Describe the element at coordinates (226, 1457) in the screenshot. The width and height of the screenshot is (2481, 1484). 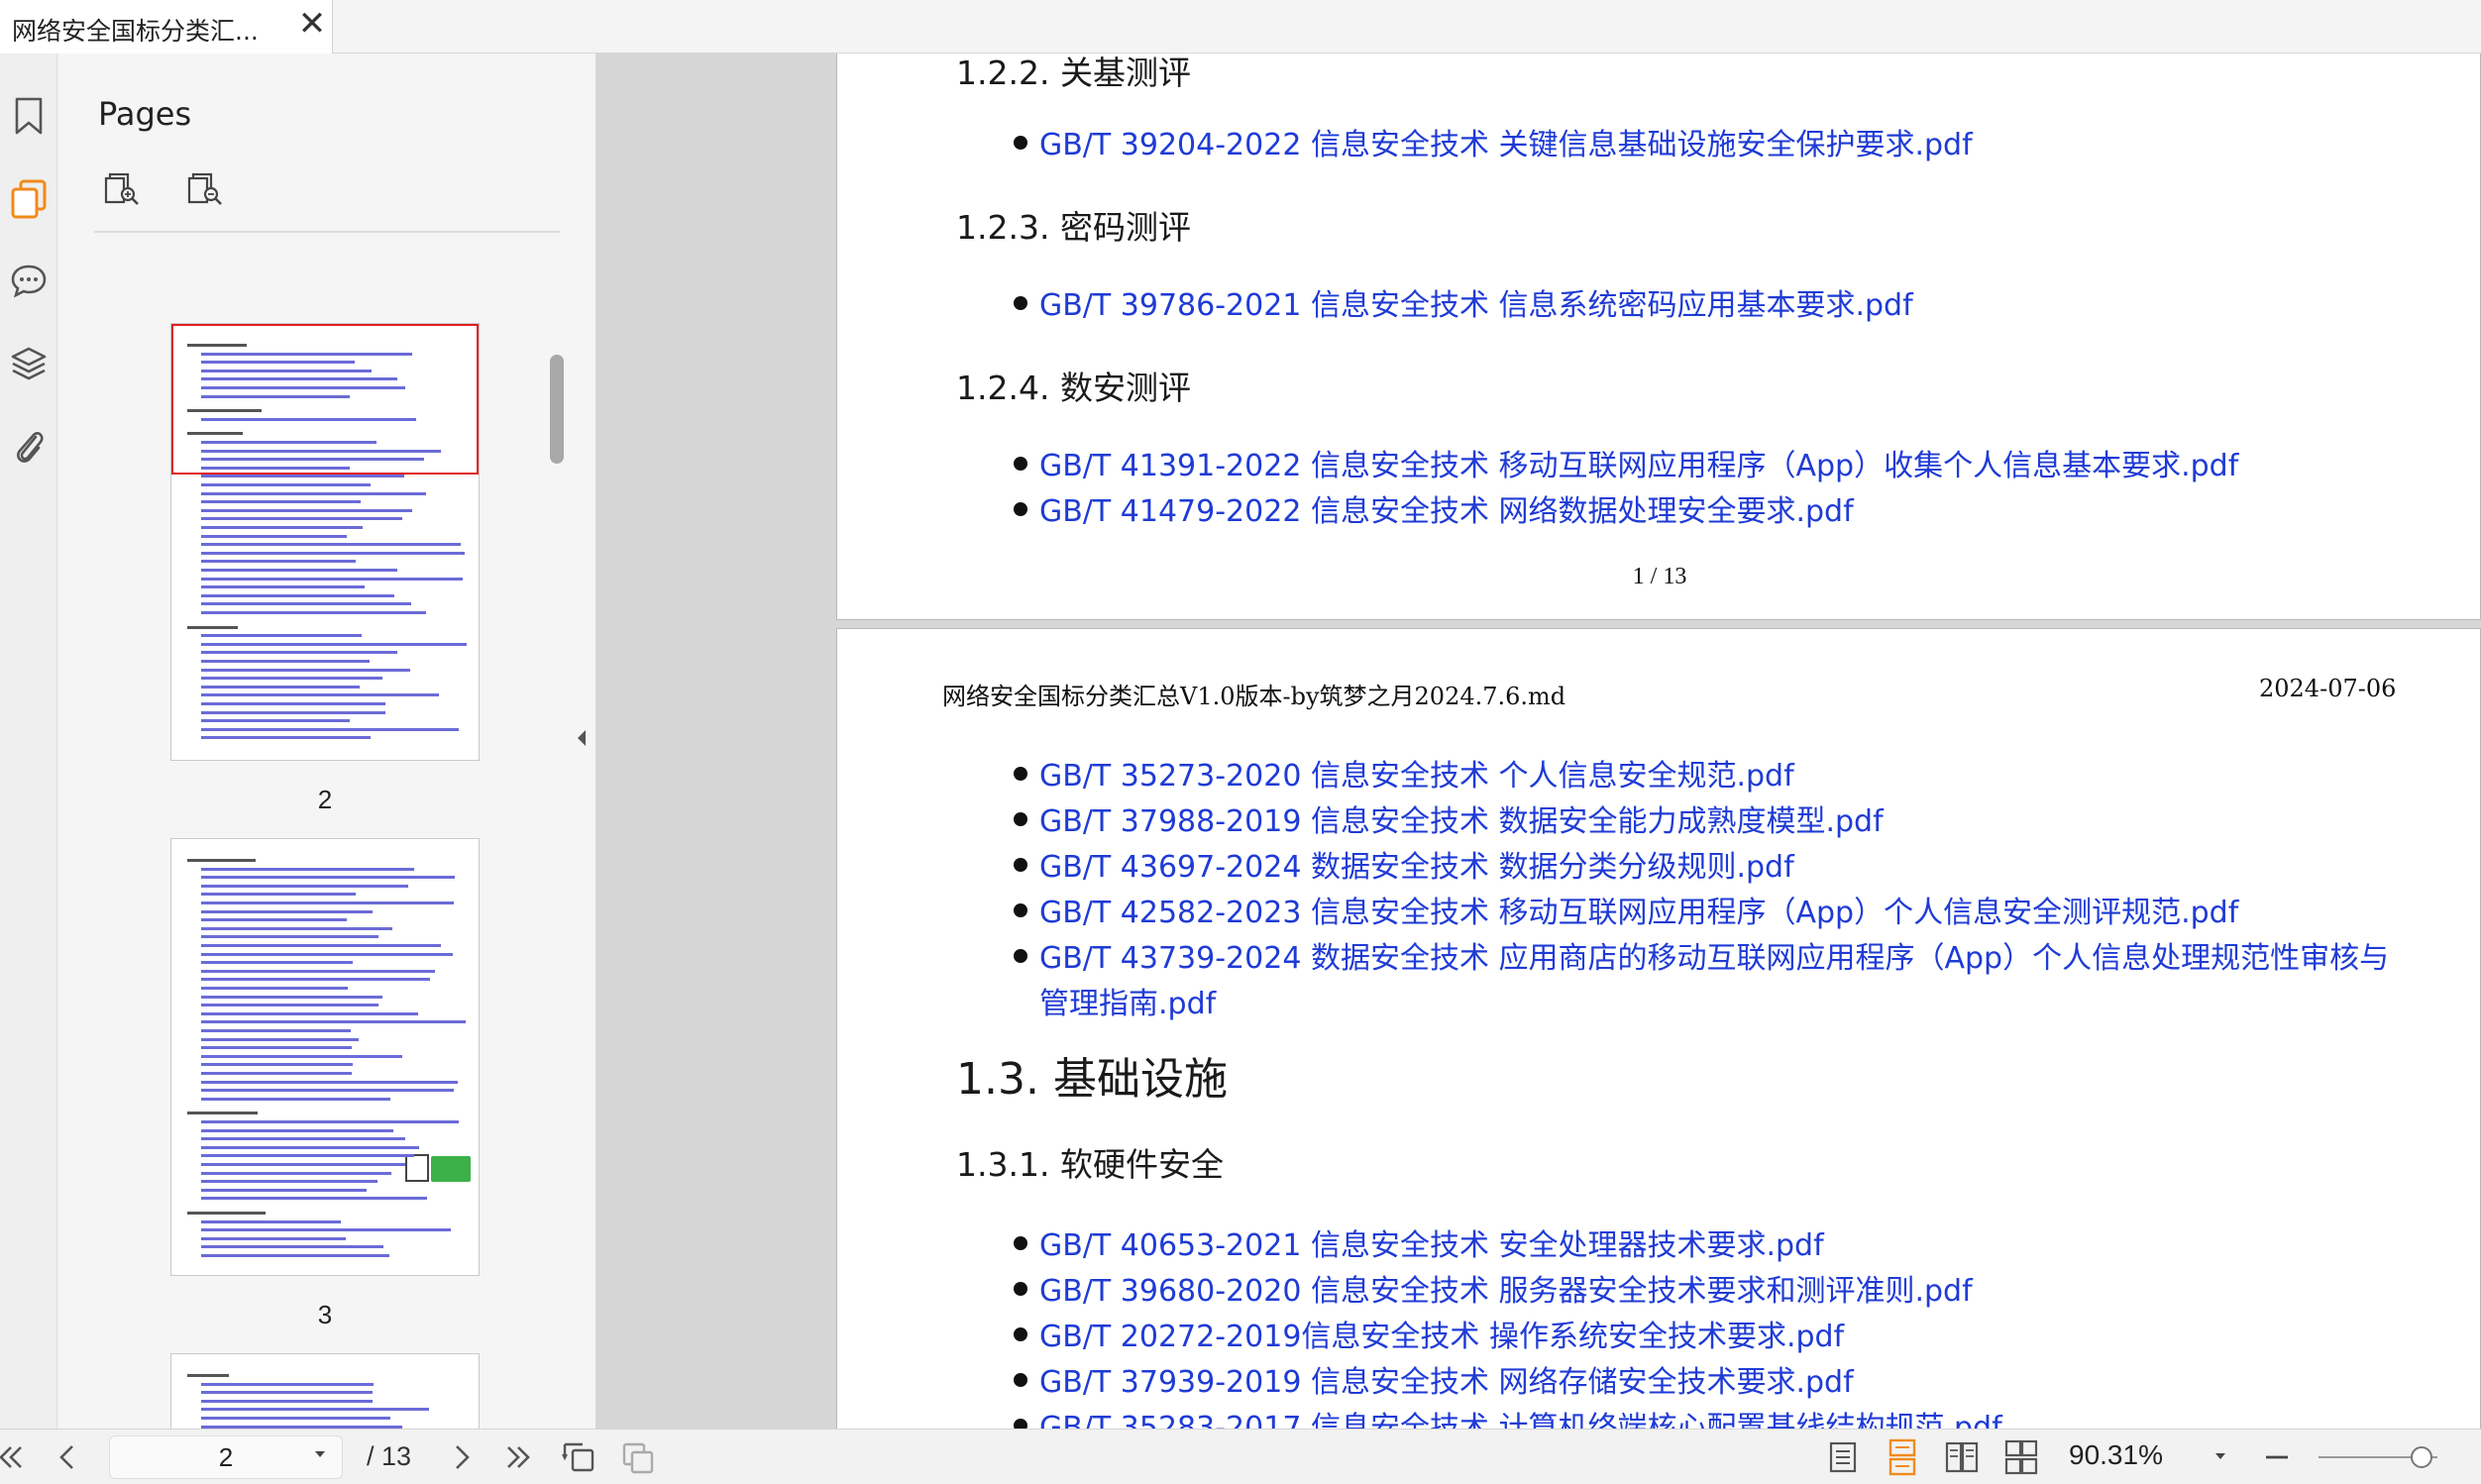
I see `page-number-input: 2` at that location.